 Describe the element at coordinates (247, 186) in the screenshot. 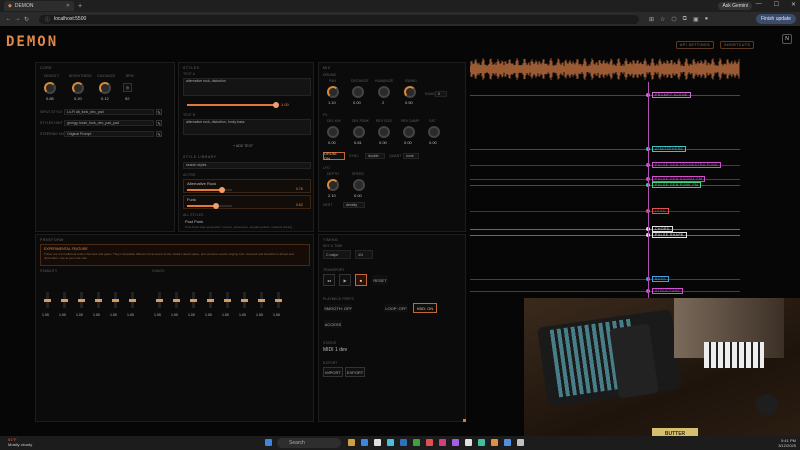

I see `active-style-item: Alternative Rock 0.76` at that location.